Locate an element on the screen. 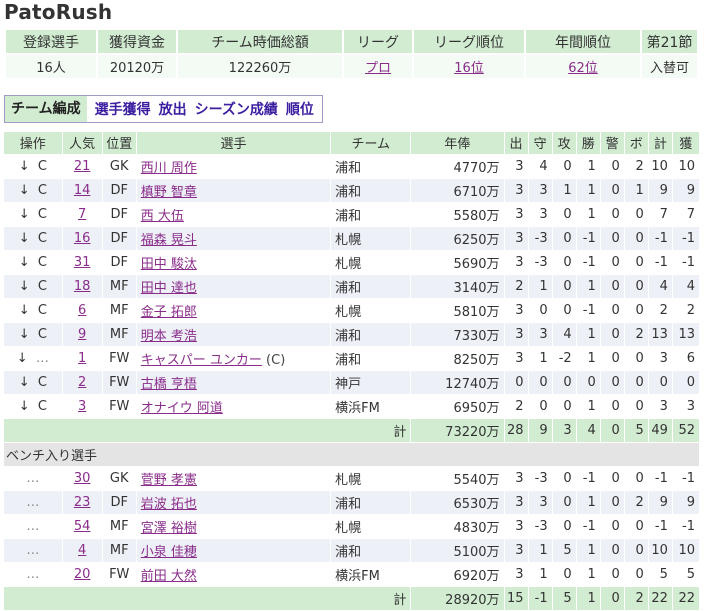  player-name-link: 西 大伍 is located at coordinates (162, 216).